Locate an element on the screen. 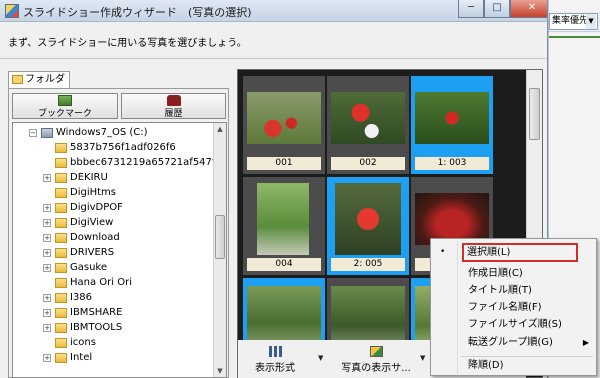 The width and height of the screenshot is (600, 378). view-mode-icon is located at coordinates (275, 351).